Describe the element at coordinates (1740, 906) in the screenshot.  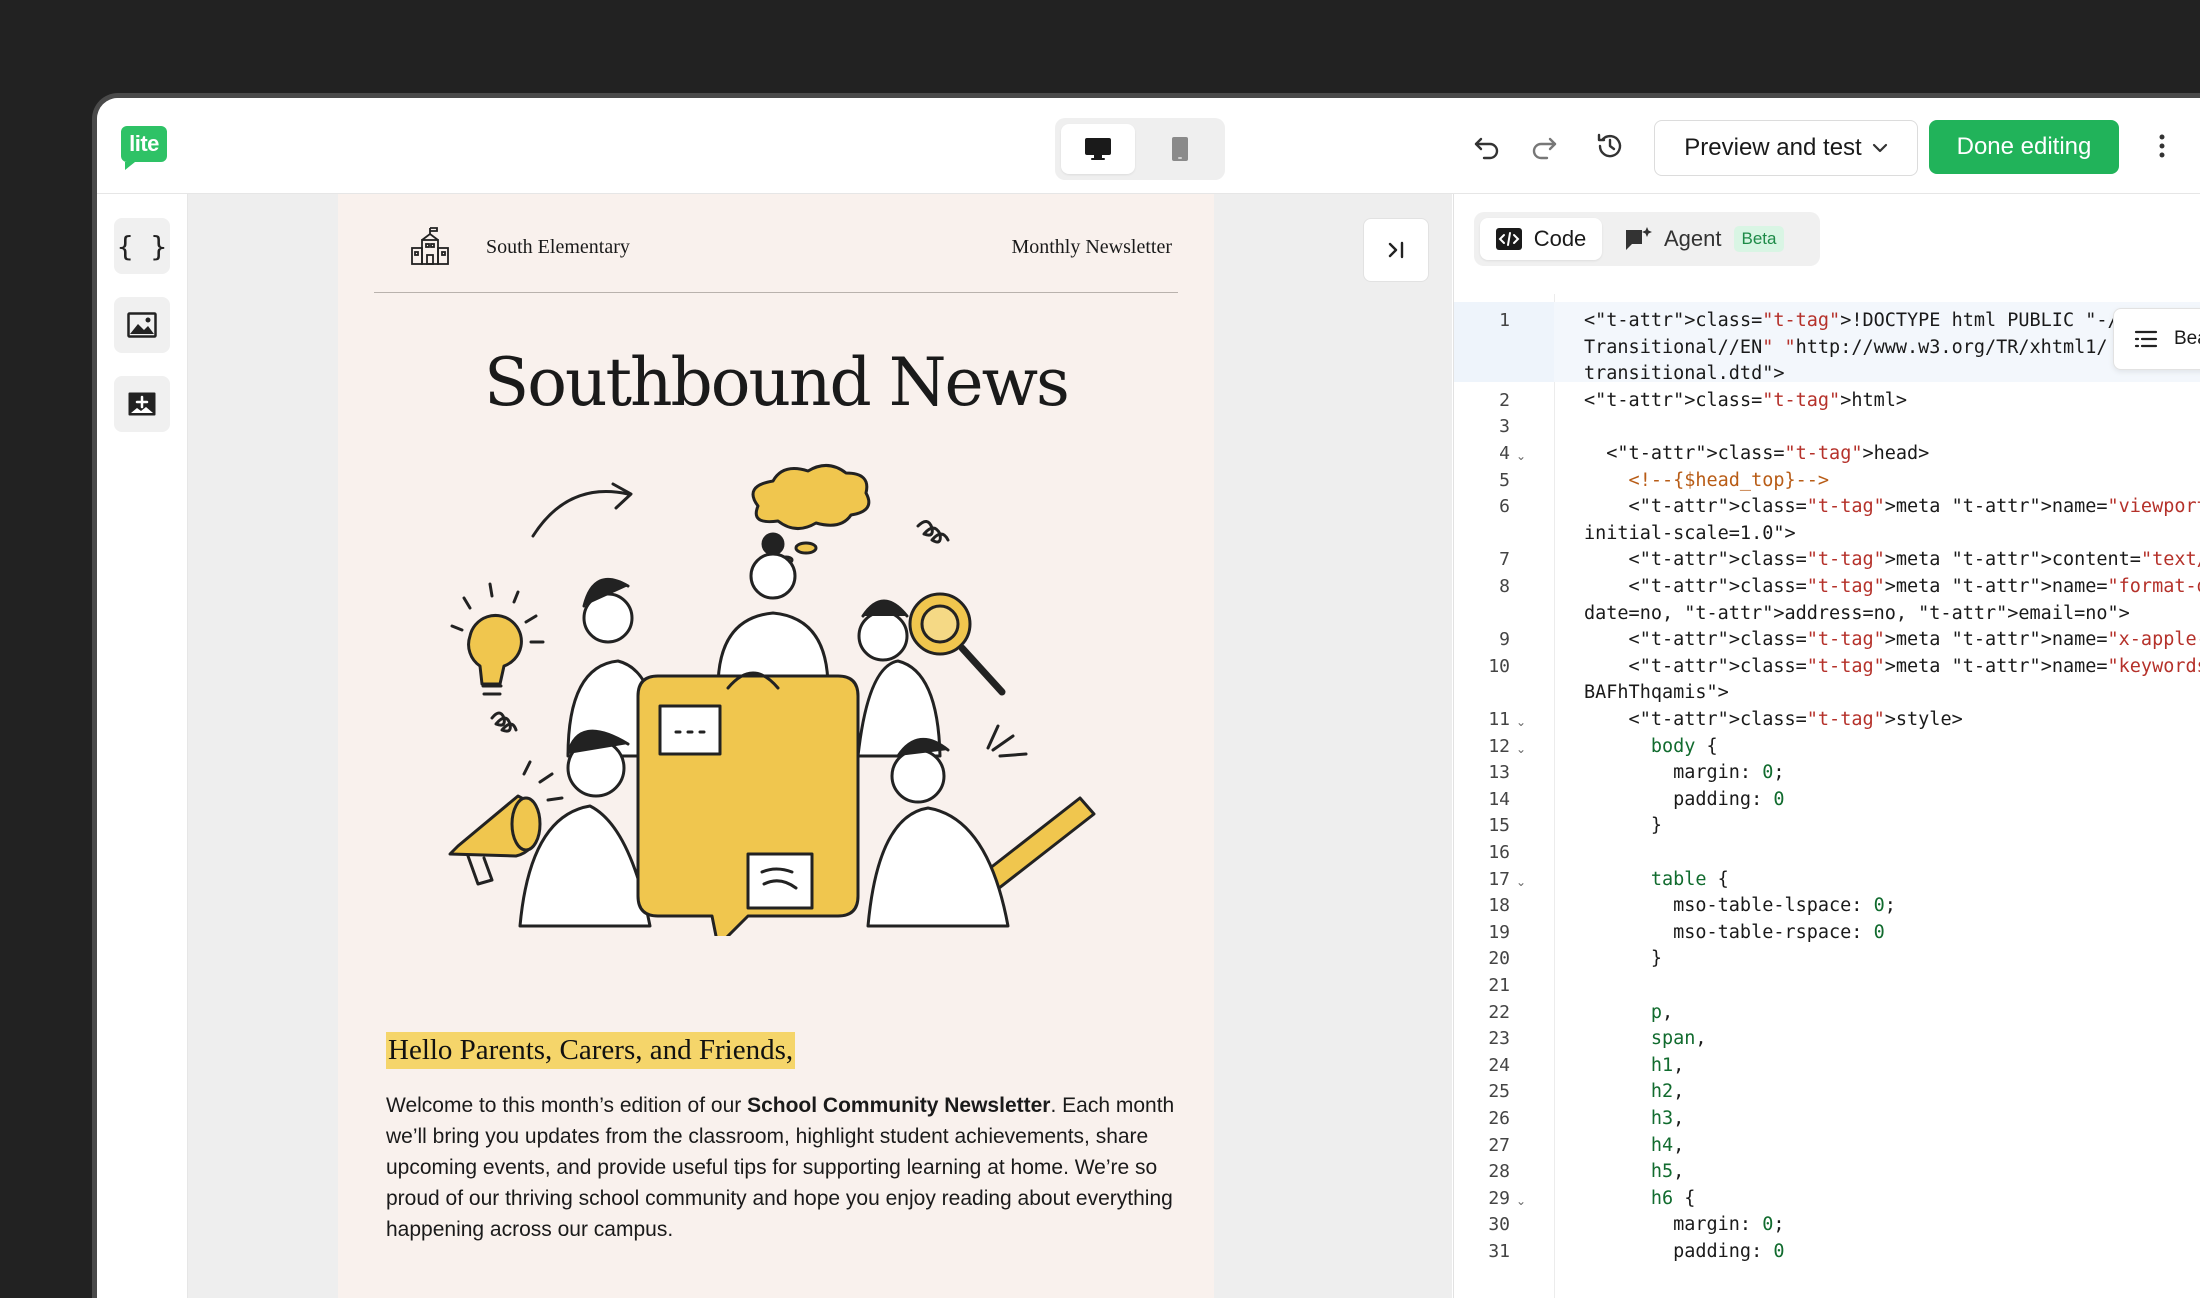
I see `code-line: mso-table-lspace: 0;` at that location.